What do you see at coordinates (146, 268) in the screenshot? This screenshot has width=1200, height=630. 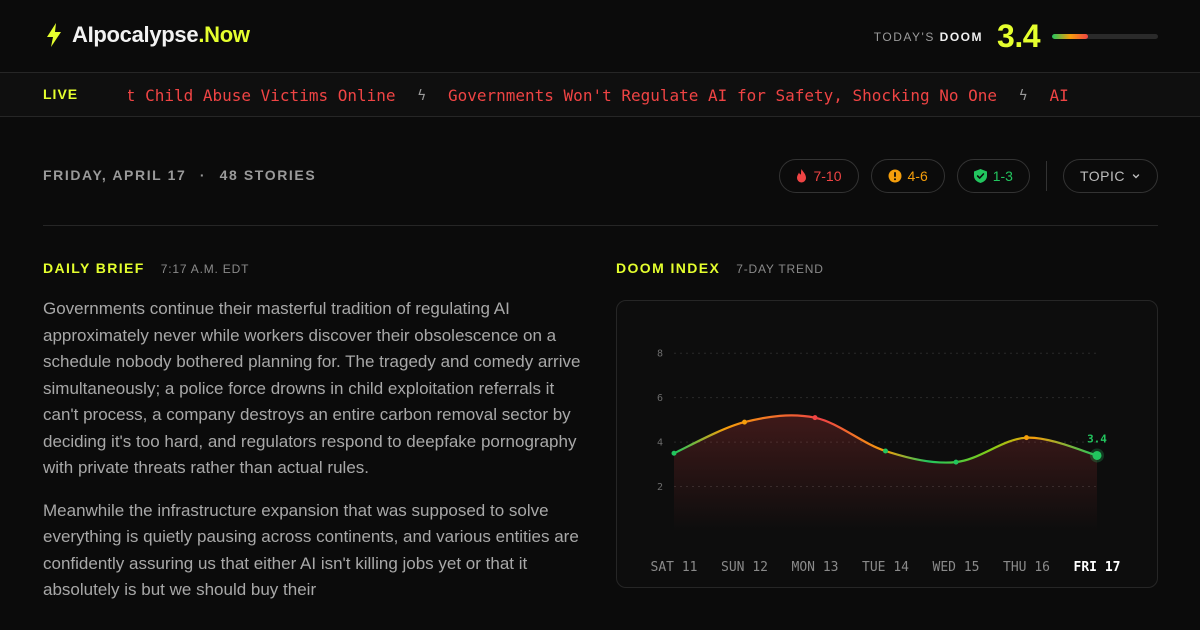 I see `brief-header: DAILY BRIEF 7:17 A.M. EDT` at bounding box center [146, 268].